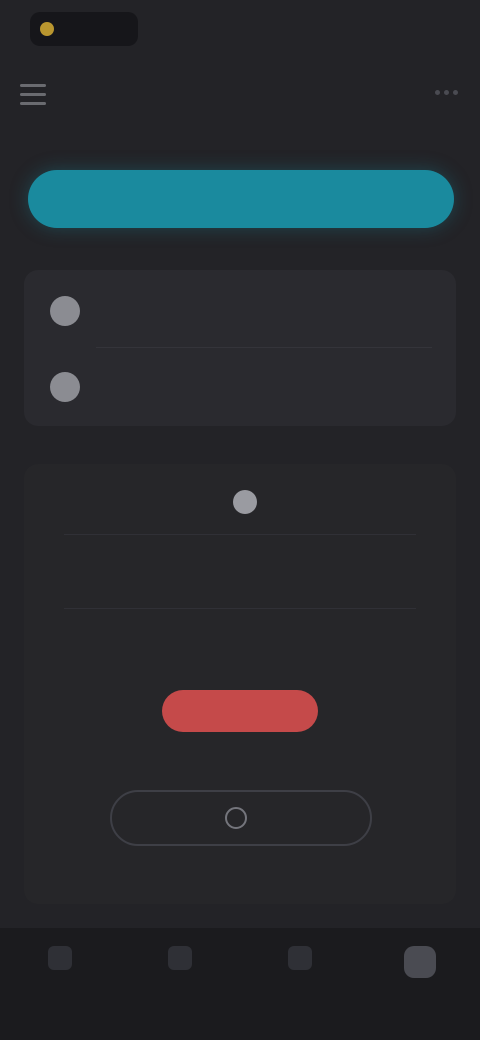 The height and width of the screenshot is (1040, 480). Describe the element at coordinates (240, 96) in the screenshot. I see `header` at that location.